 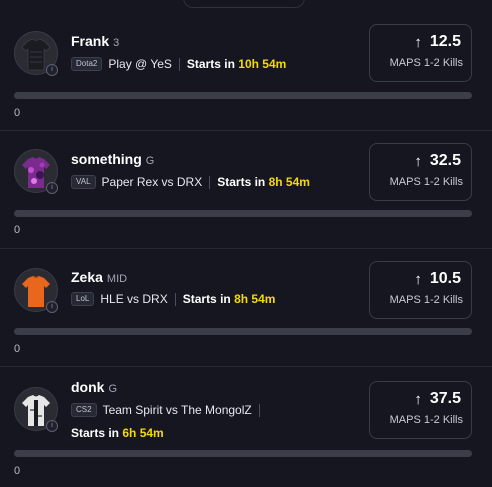 I want to click on player-name: donk G, so click(x=94, y=387).